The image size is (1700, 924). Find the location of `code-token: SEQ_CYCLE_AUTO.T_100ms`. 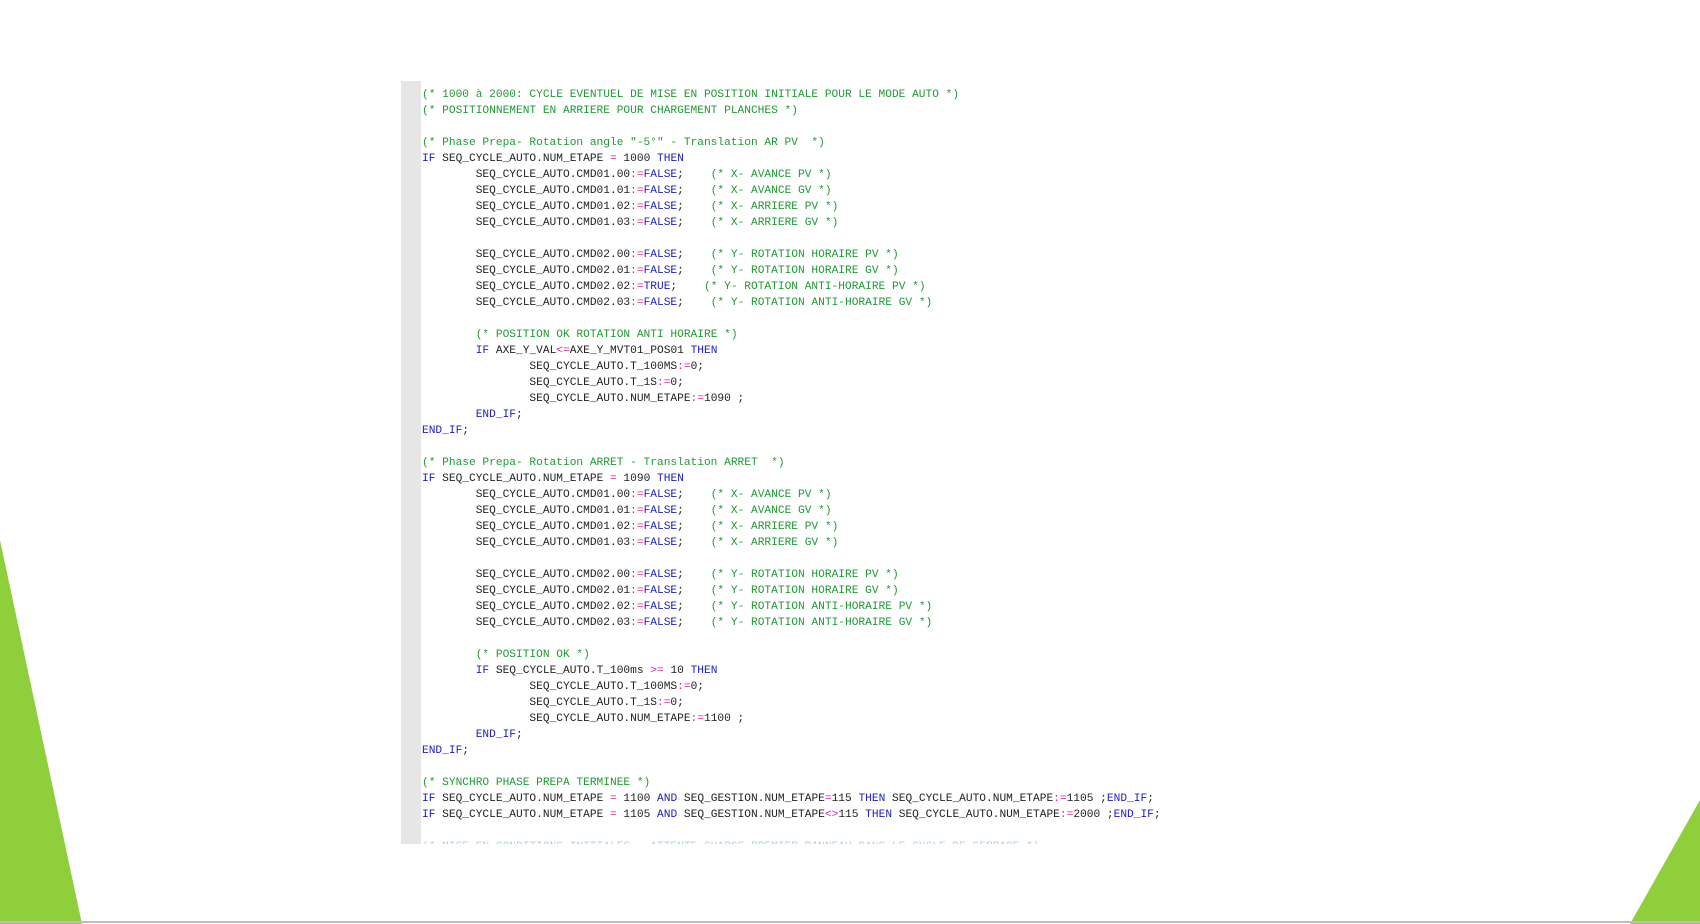

code-token: SEQ_CYCLE_AUTO.T_100ms is located at coordinates (570, 671).